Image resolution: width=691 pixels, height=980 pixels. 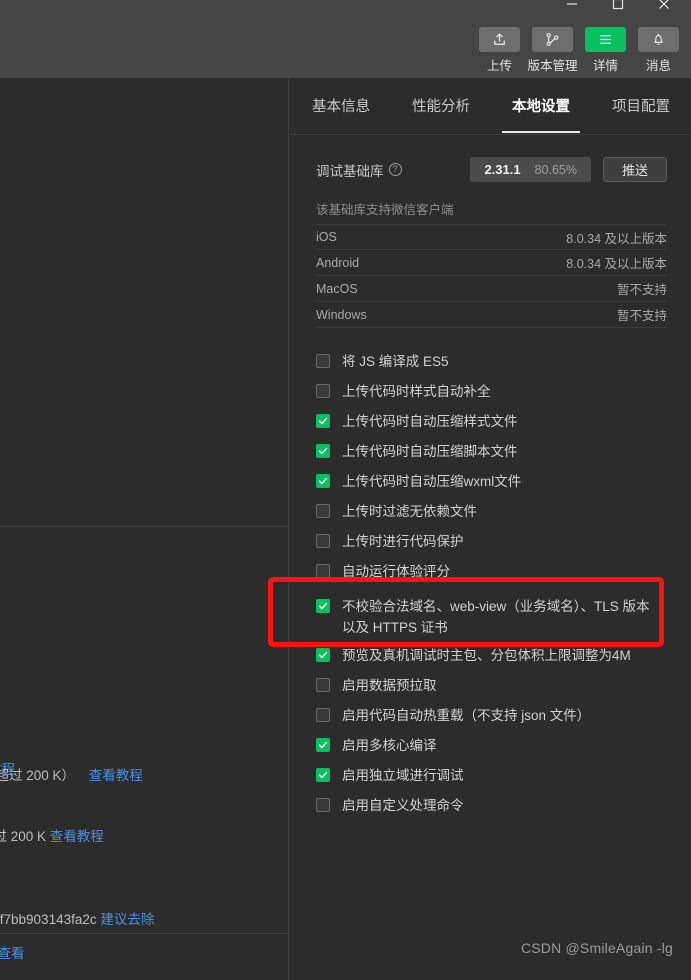 What do you see at coordinates (345, 39) in the screenshot?
I see `window-toolbar: 上传 版本管理 详情 消息` at bounding box center [345, 39].